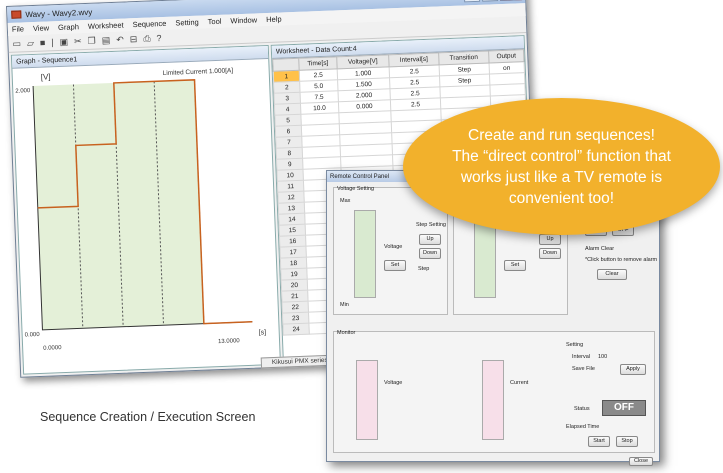 The image size is (723, 473). What do you see at coordinates (134, 38) in the screenshot?
I see `ruler-icon: ⊟` at bounding box center [134, 38].